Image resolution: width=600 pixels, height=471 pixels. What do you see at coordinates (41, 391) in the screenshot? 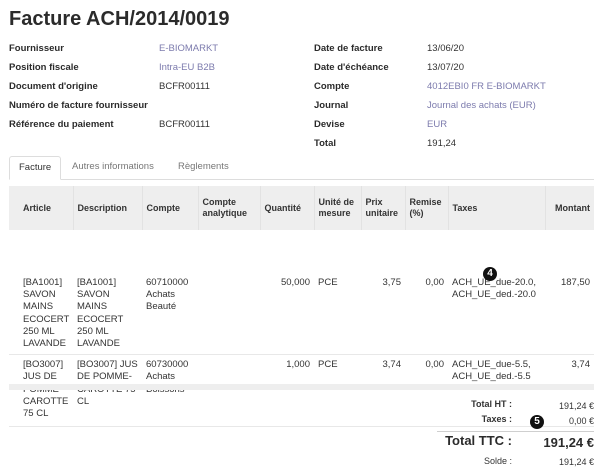
I see `cell-article: [BO3007] JUS DE POMME-CAROTTE 75 CL` at bounding box center [41, 391].